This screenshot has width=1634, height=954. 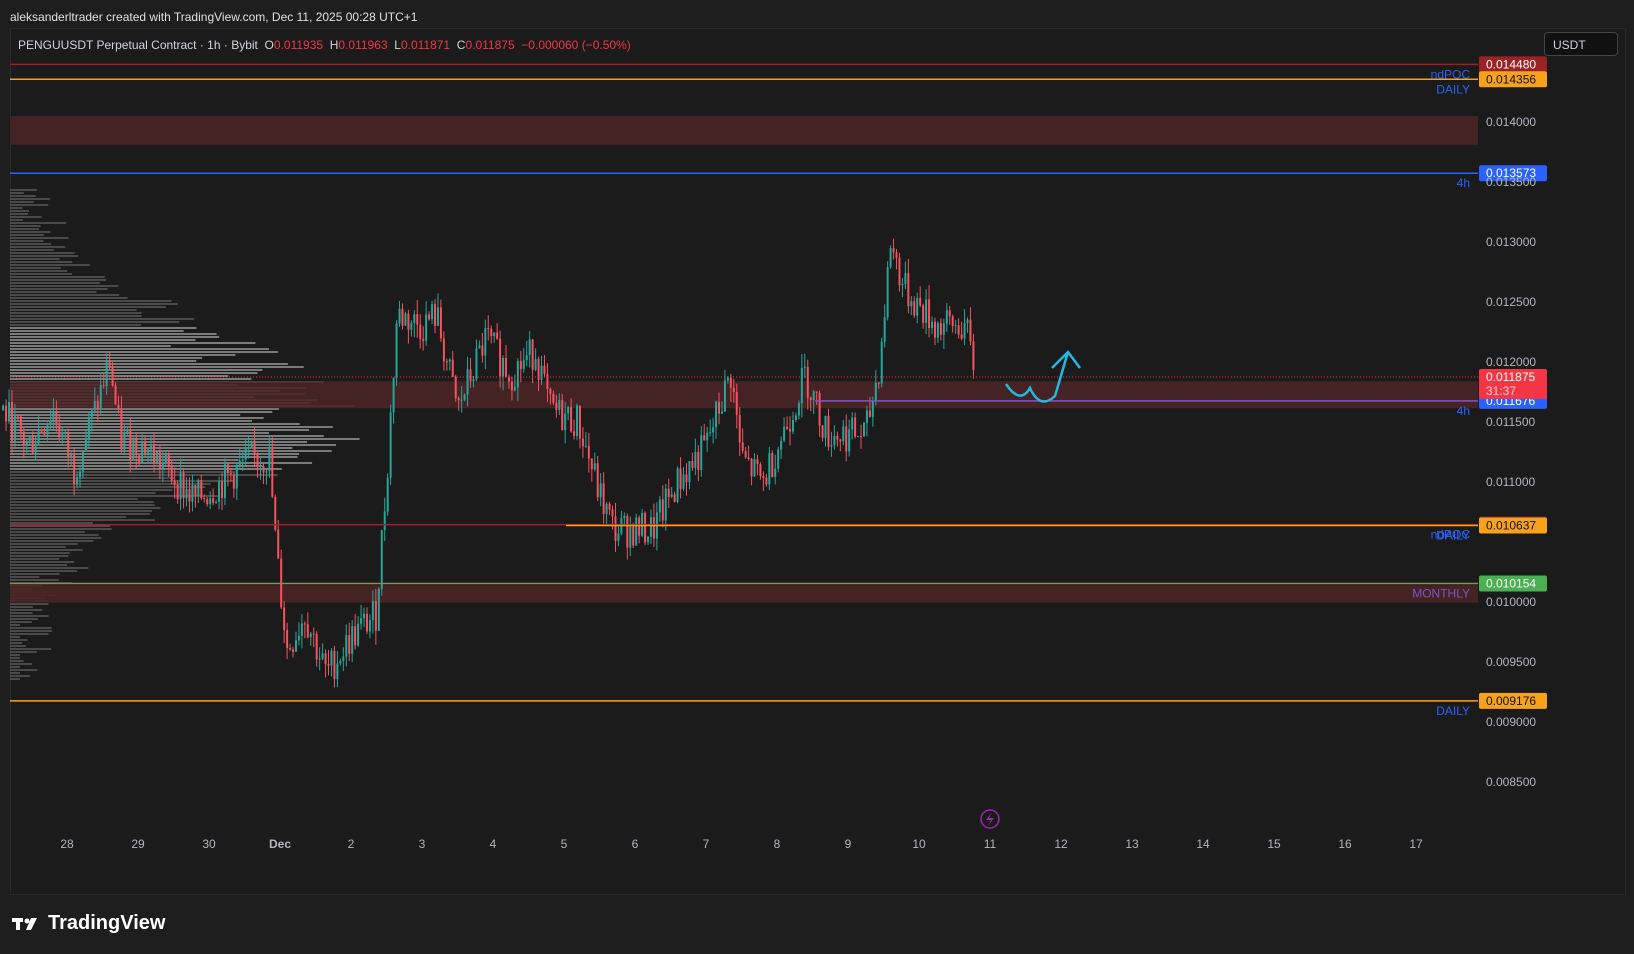 What do you see at coordinates (1511, 722) in the screenshot?
I see `y-tick-label: 0.009000` at bounding box center [1511, 722].